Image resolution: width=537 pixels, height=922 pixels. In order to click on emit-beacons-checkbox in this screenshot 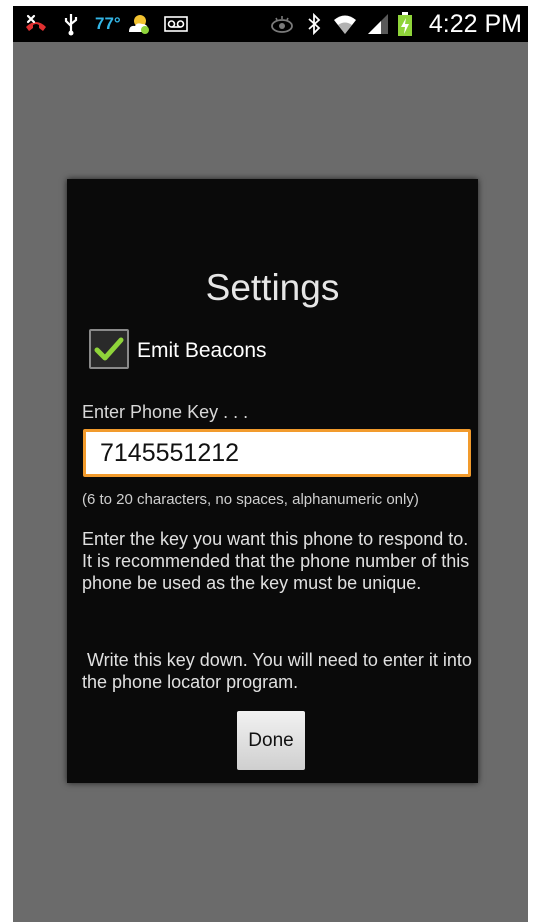, I will do `click(109, 349)`.